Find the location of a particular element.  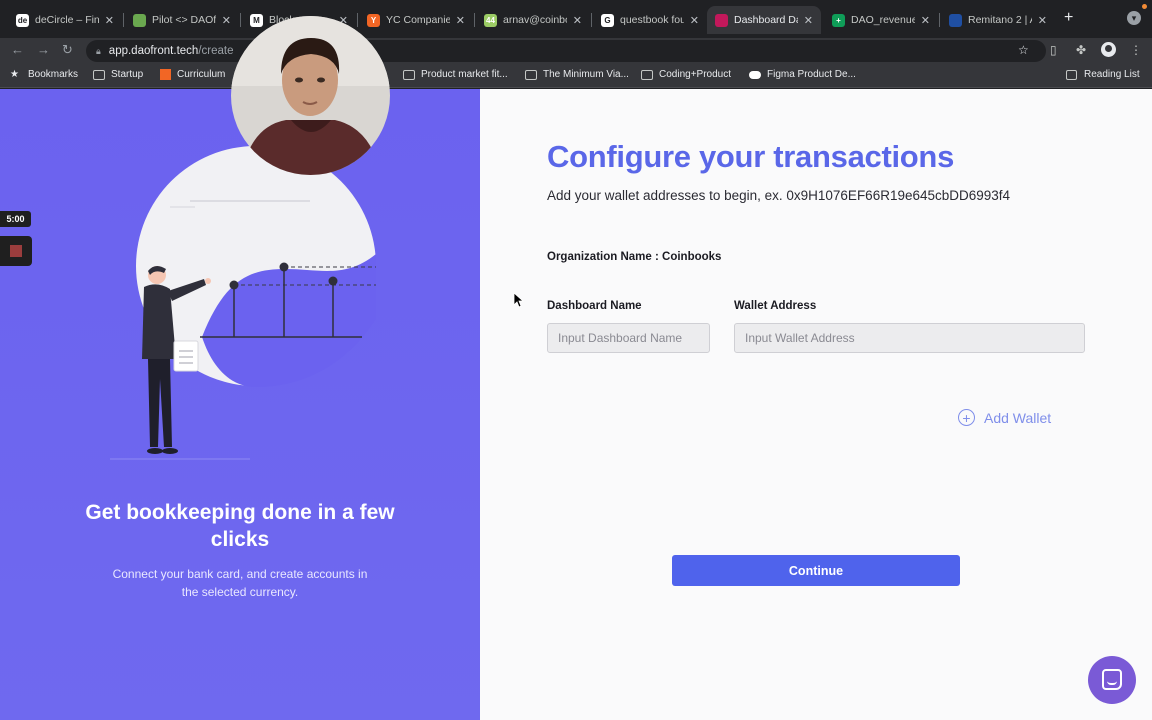

tab-title: YC Companies is located at coordinates (418, 20).